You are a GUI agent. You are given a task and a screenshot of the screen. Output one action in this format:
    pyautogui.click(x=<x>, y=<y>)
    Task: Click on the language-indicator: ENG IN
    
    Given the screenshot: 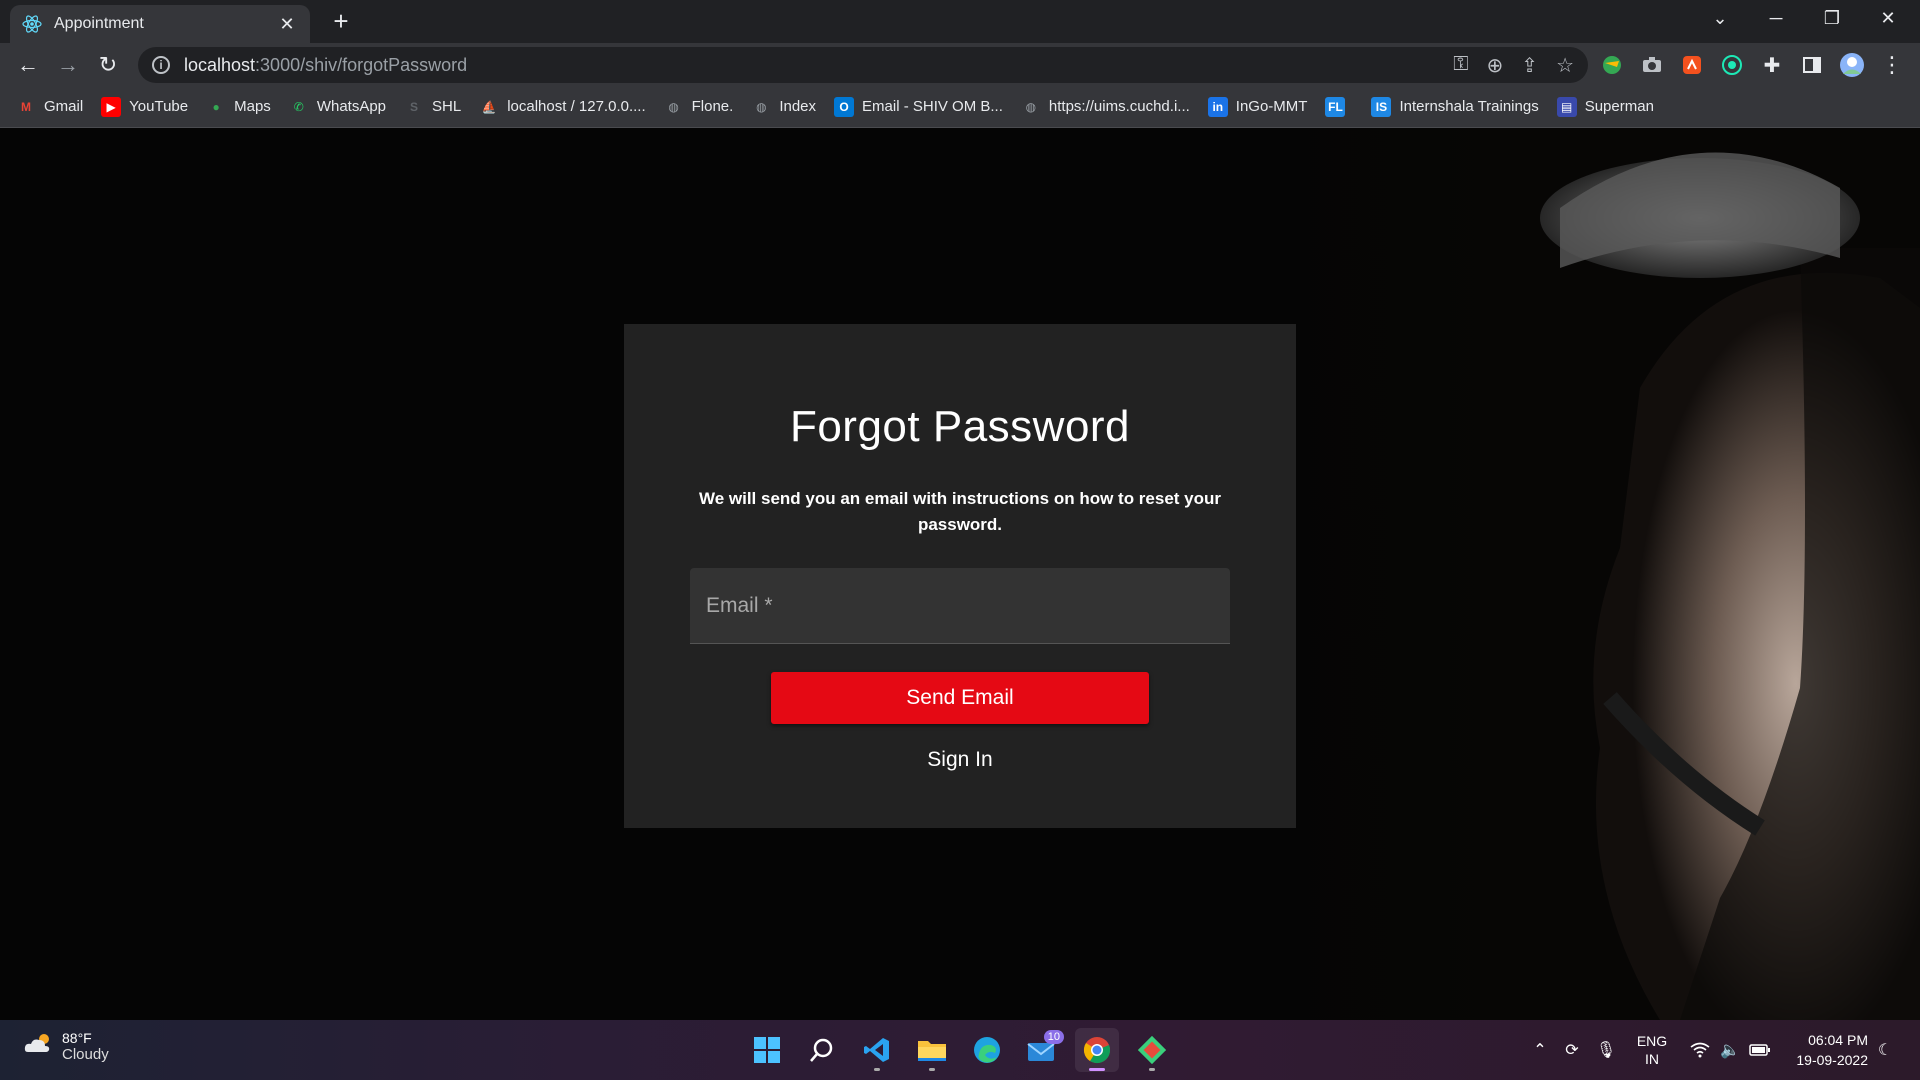 What is the action you would take?
    pyautogui.click(x=1652, y=1050)
    